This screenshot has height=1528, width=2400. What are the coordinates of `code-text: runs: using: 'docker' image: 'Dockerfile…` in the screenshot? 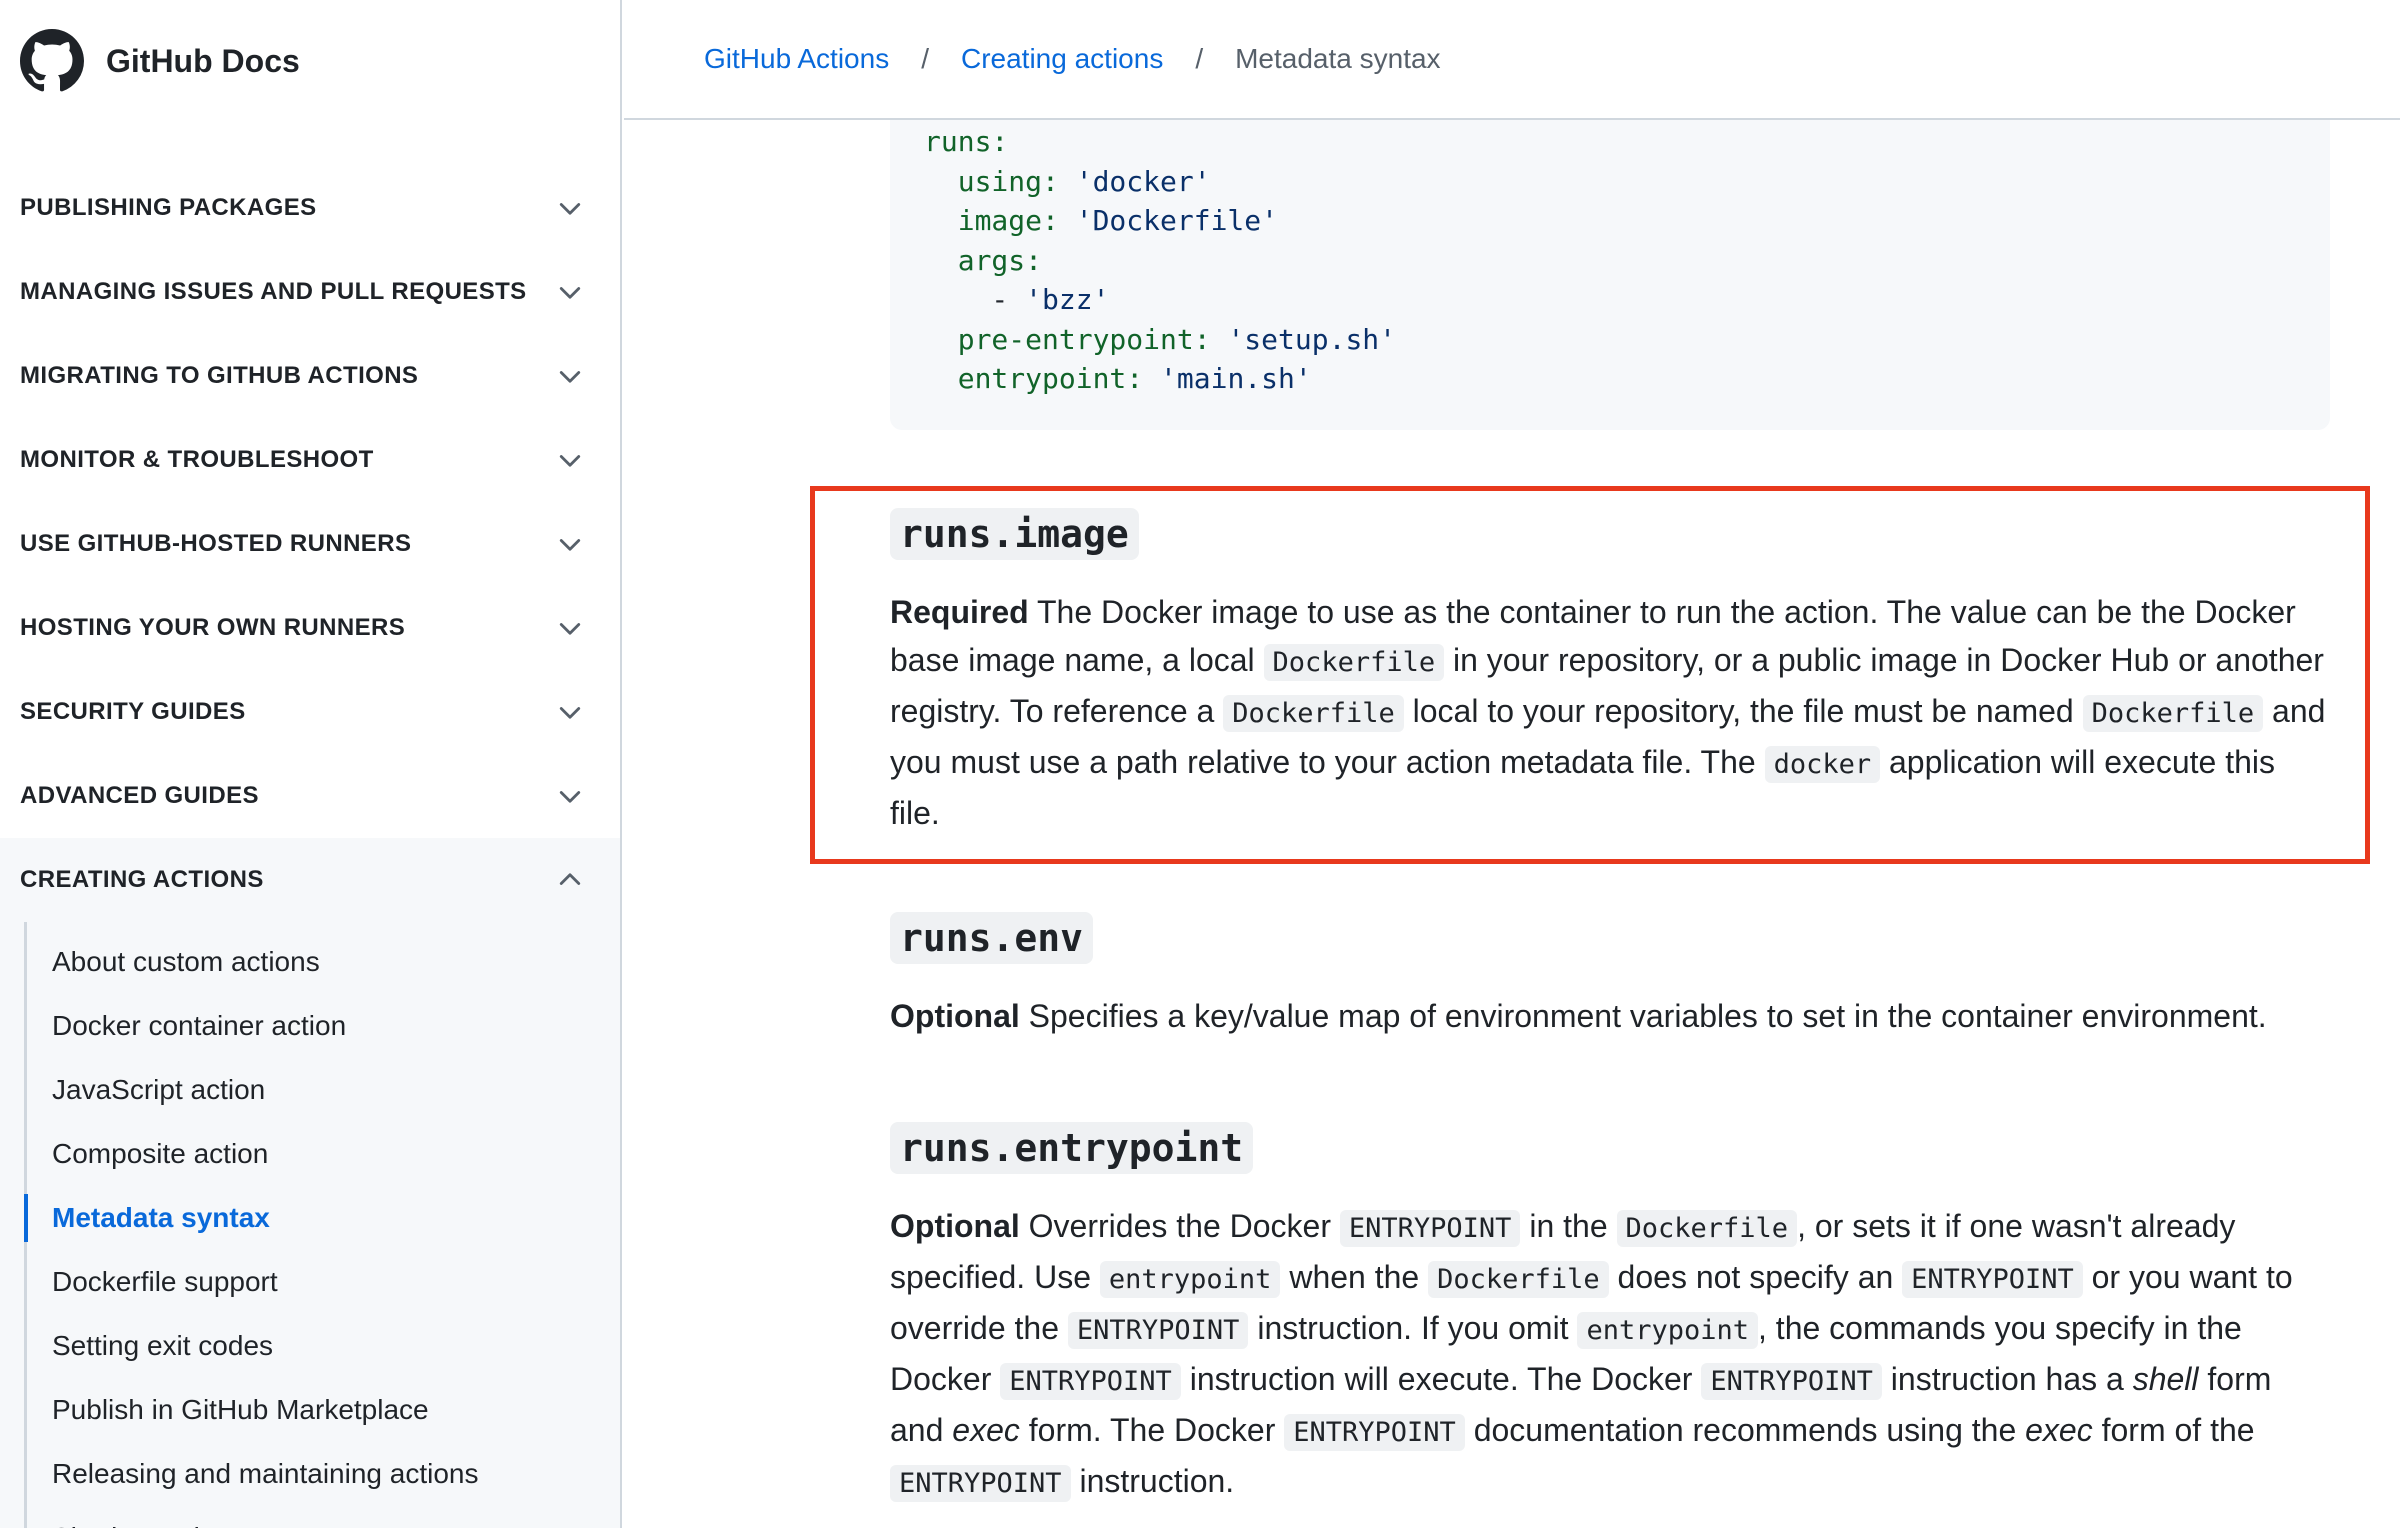 It's located at (1627, 260).